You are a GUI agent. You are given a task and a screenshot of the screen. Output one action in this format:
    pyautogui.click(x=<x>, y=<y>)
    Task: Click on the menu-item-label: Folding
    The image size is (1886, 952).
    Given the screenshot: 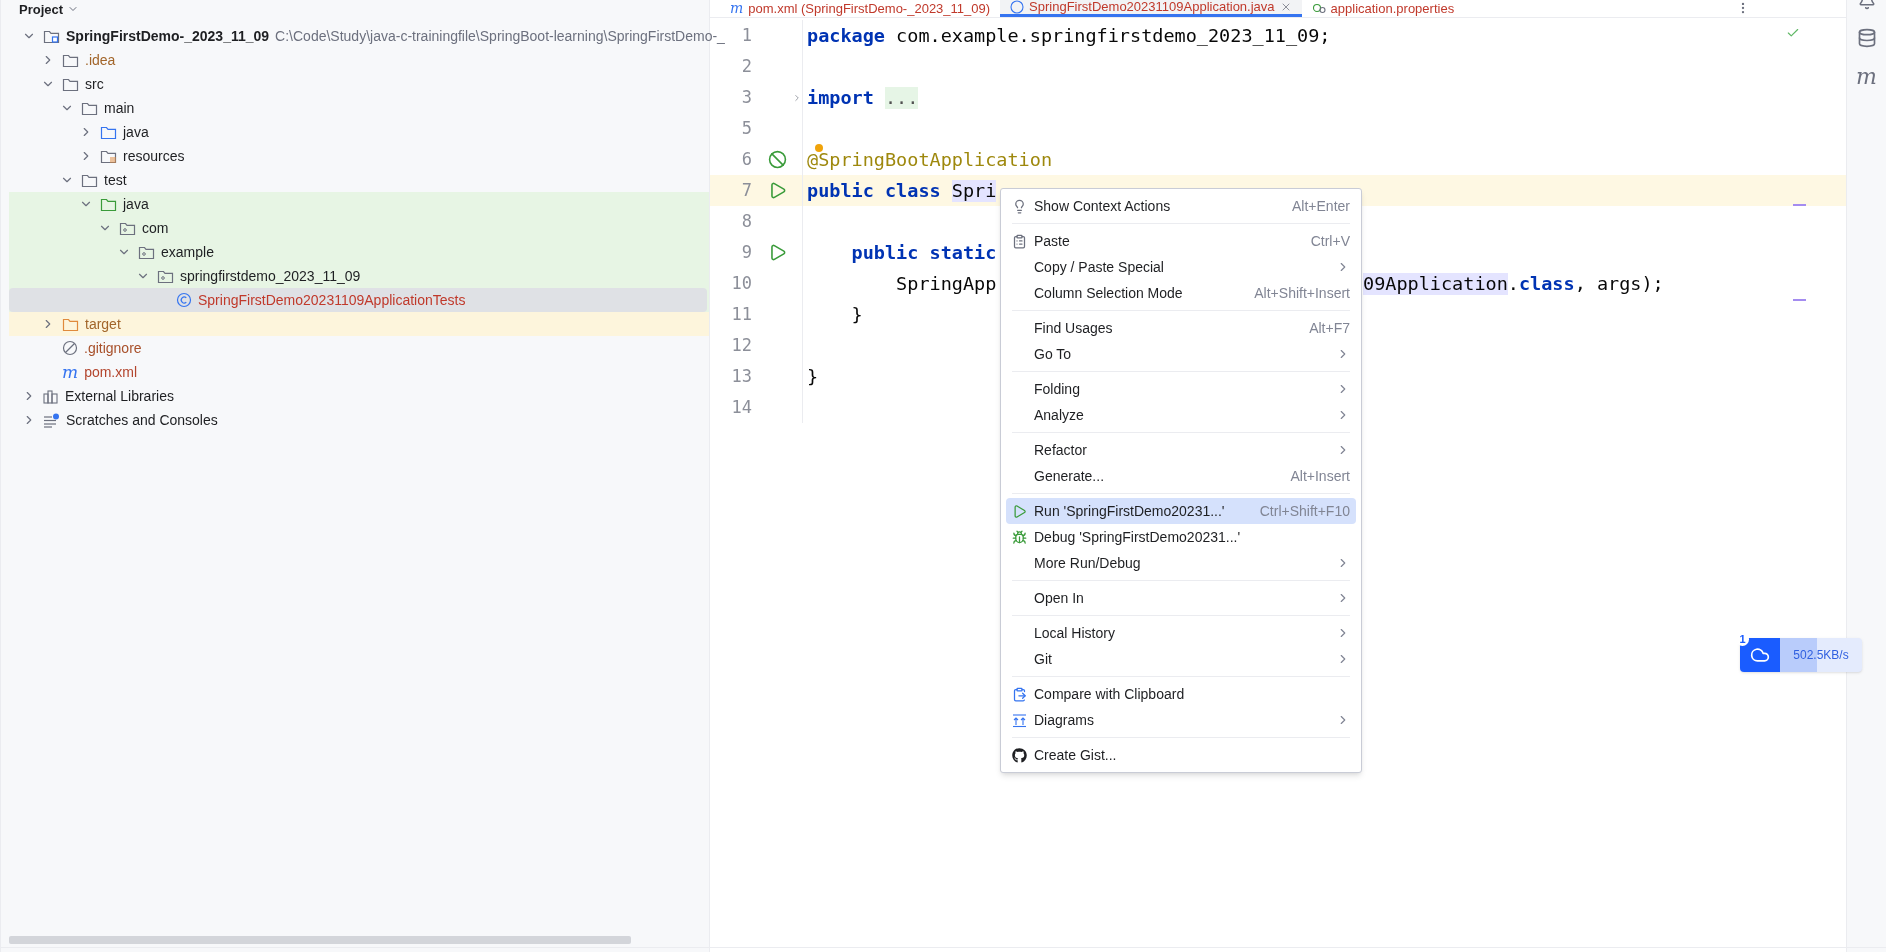 What is the action you would take?
    pyautogui.click(x=1057, y=389)
    